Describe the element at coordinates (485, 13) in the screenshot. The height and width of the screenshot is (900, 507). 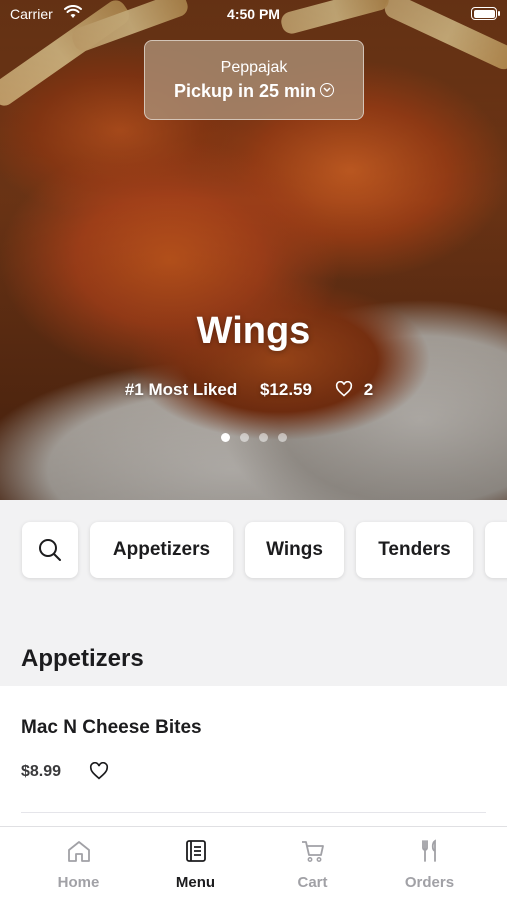
I see `battery-icon` at that location.